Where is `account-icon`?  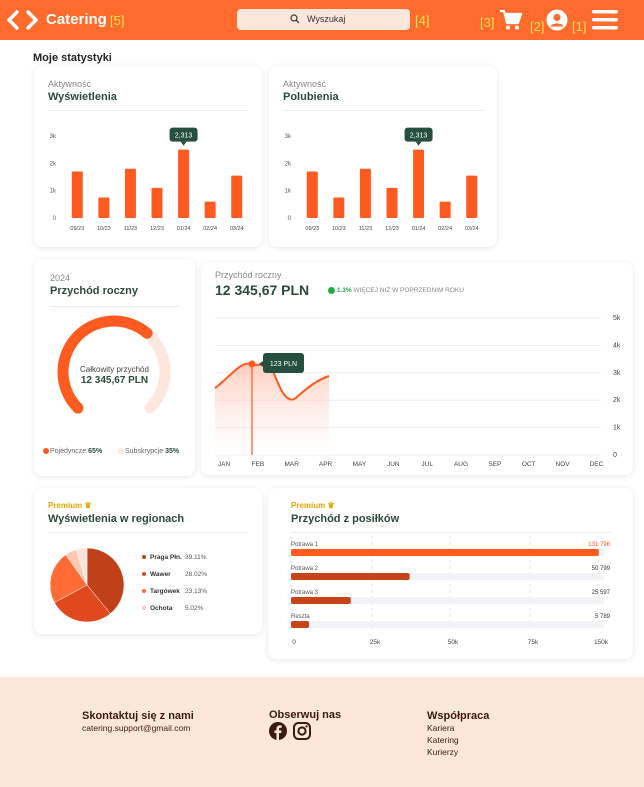
account-icon is located at coordinates (557, 20).